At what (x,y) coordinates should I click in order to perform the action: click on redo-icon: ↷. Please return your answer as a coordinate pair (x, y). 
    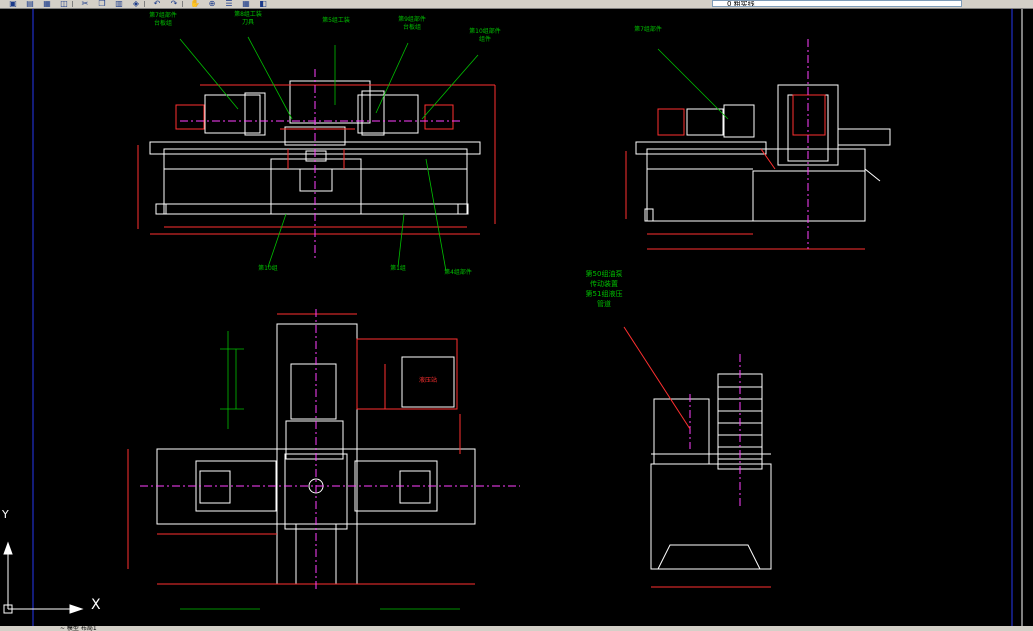
    Looking at the image, I should click on (174, 3).